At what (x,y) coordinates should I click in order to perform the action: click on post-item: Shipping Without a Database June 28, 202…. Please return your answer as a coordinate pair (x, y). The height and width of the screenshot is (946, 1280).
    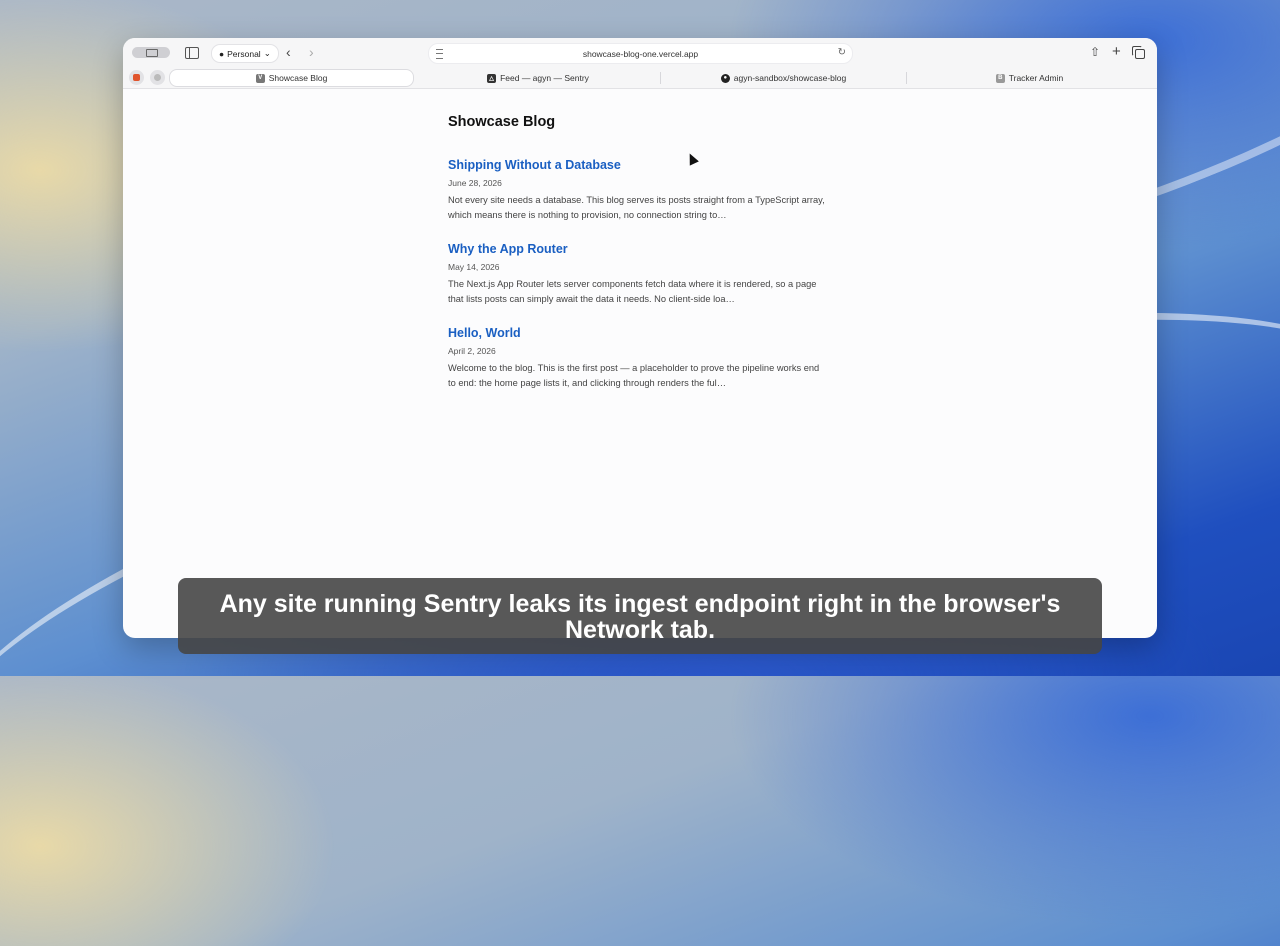
    Looking at the image, I should click on (638, 190).